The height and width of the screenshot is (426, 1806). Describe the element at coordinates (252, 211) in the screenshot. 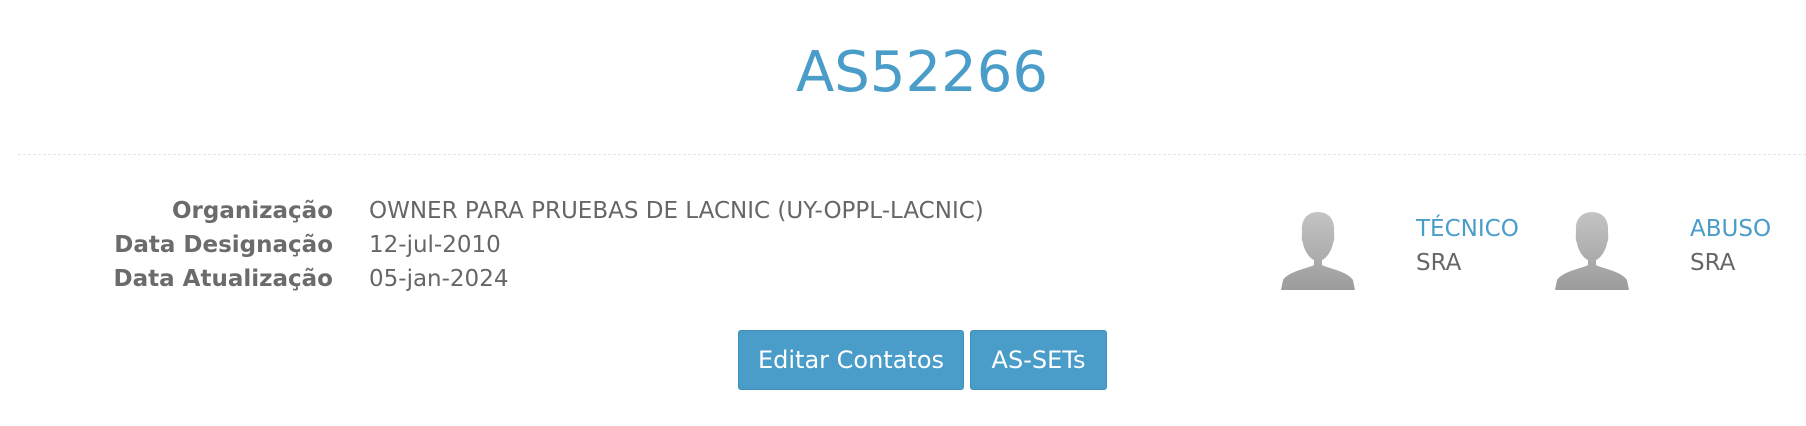

I see `detail-label-organization: Organização` at that location.